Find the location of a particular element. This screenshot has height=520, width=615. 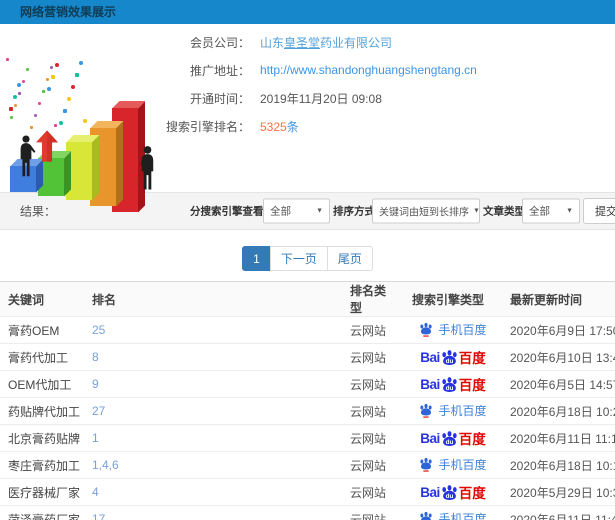

table-row: 医疗器械厂家 4 云网站 Bai du 百度 2020年5月29日 10:32 is located at coordinates (307, 492).